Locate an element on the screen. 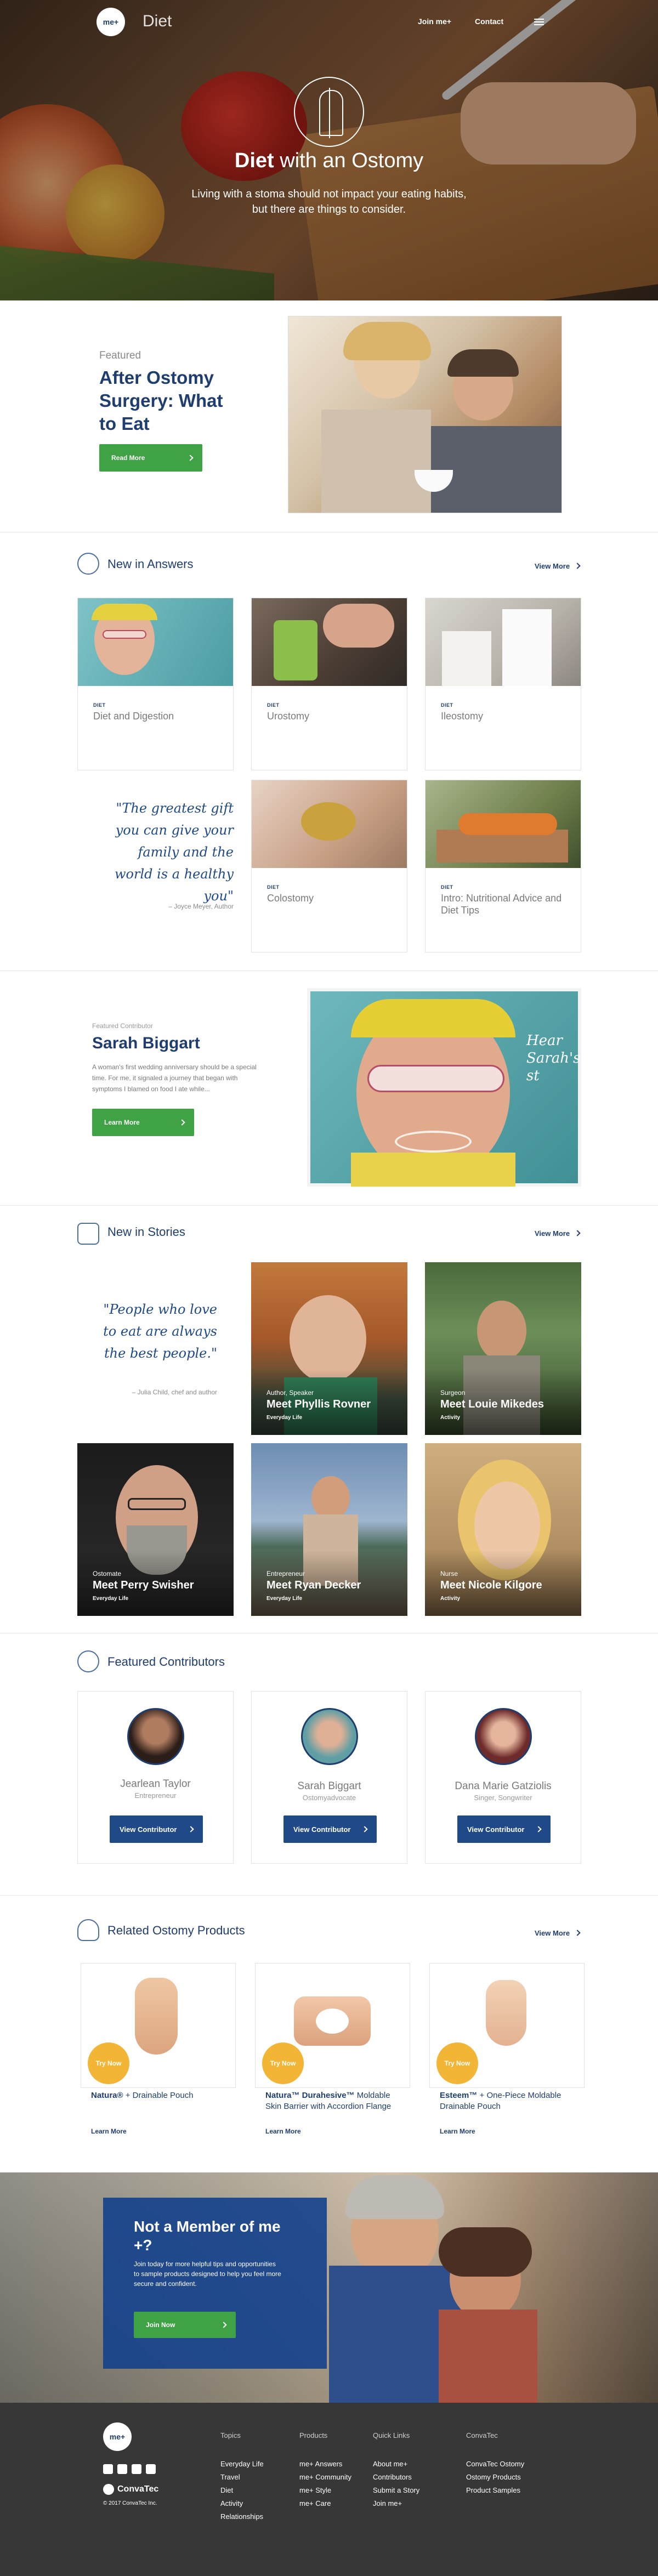 The height and width of the screenshot is (2576, 658). product-name: Natura® + Drainable Pouch is located at coordinates (142, 2095).